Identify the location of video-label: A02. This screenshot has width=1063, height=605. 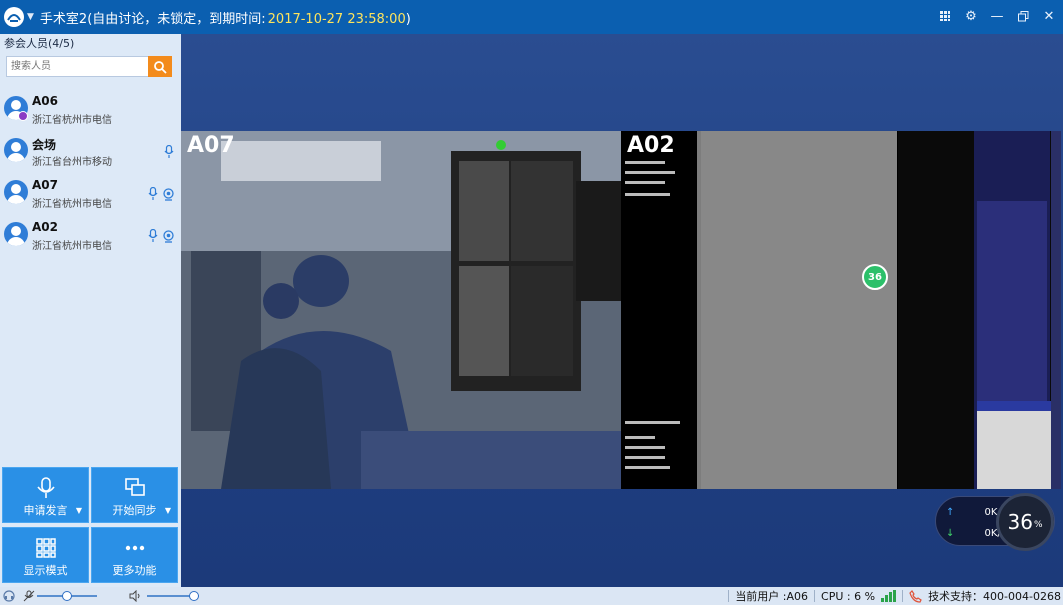
(651, 145).